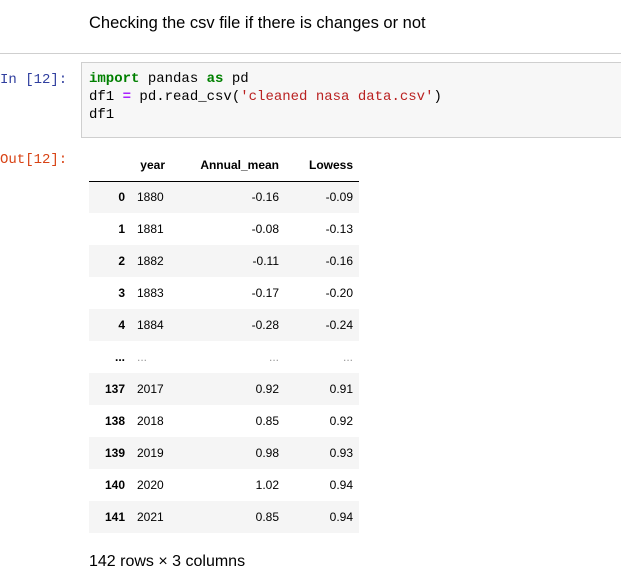 The image size is (621, 582). I want to click on cell-annual-mean: 0.92, so click(267, 389).